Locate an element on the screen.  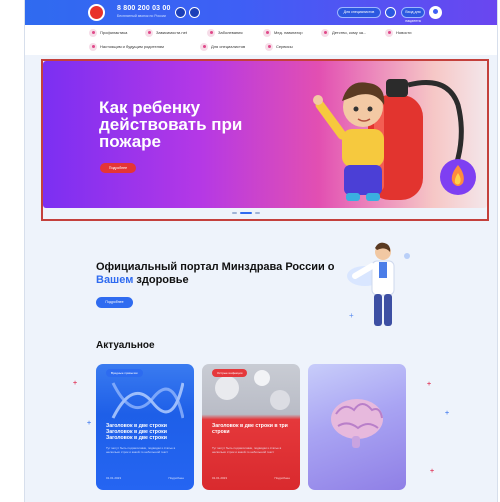
news-card is located at coordinates (357, 427).